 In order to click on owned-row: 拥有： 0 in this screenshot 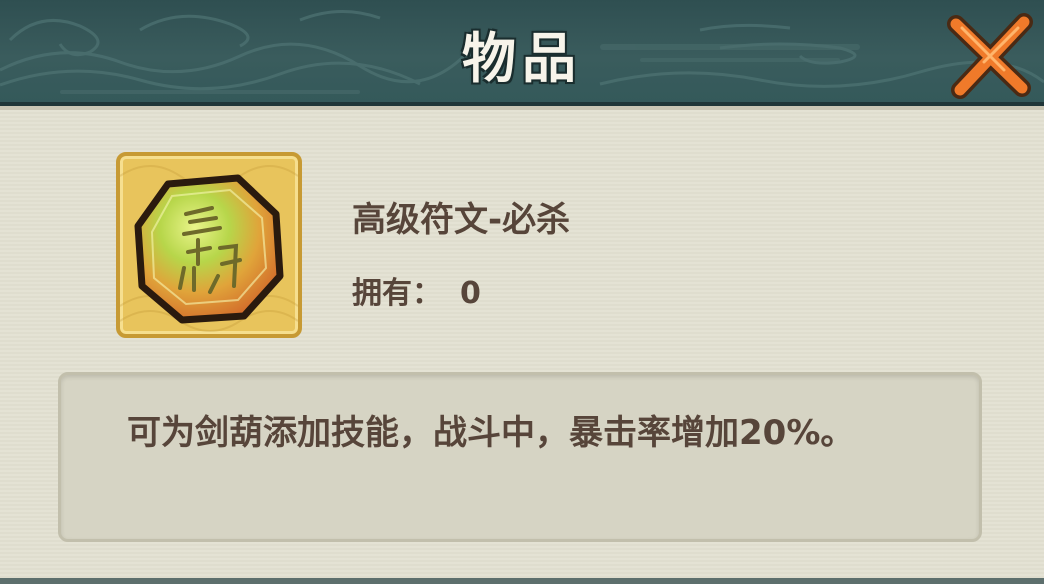, I will do `click(416, 290)`.